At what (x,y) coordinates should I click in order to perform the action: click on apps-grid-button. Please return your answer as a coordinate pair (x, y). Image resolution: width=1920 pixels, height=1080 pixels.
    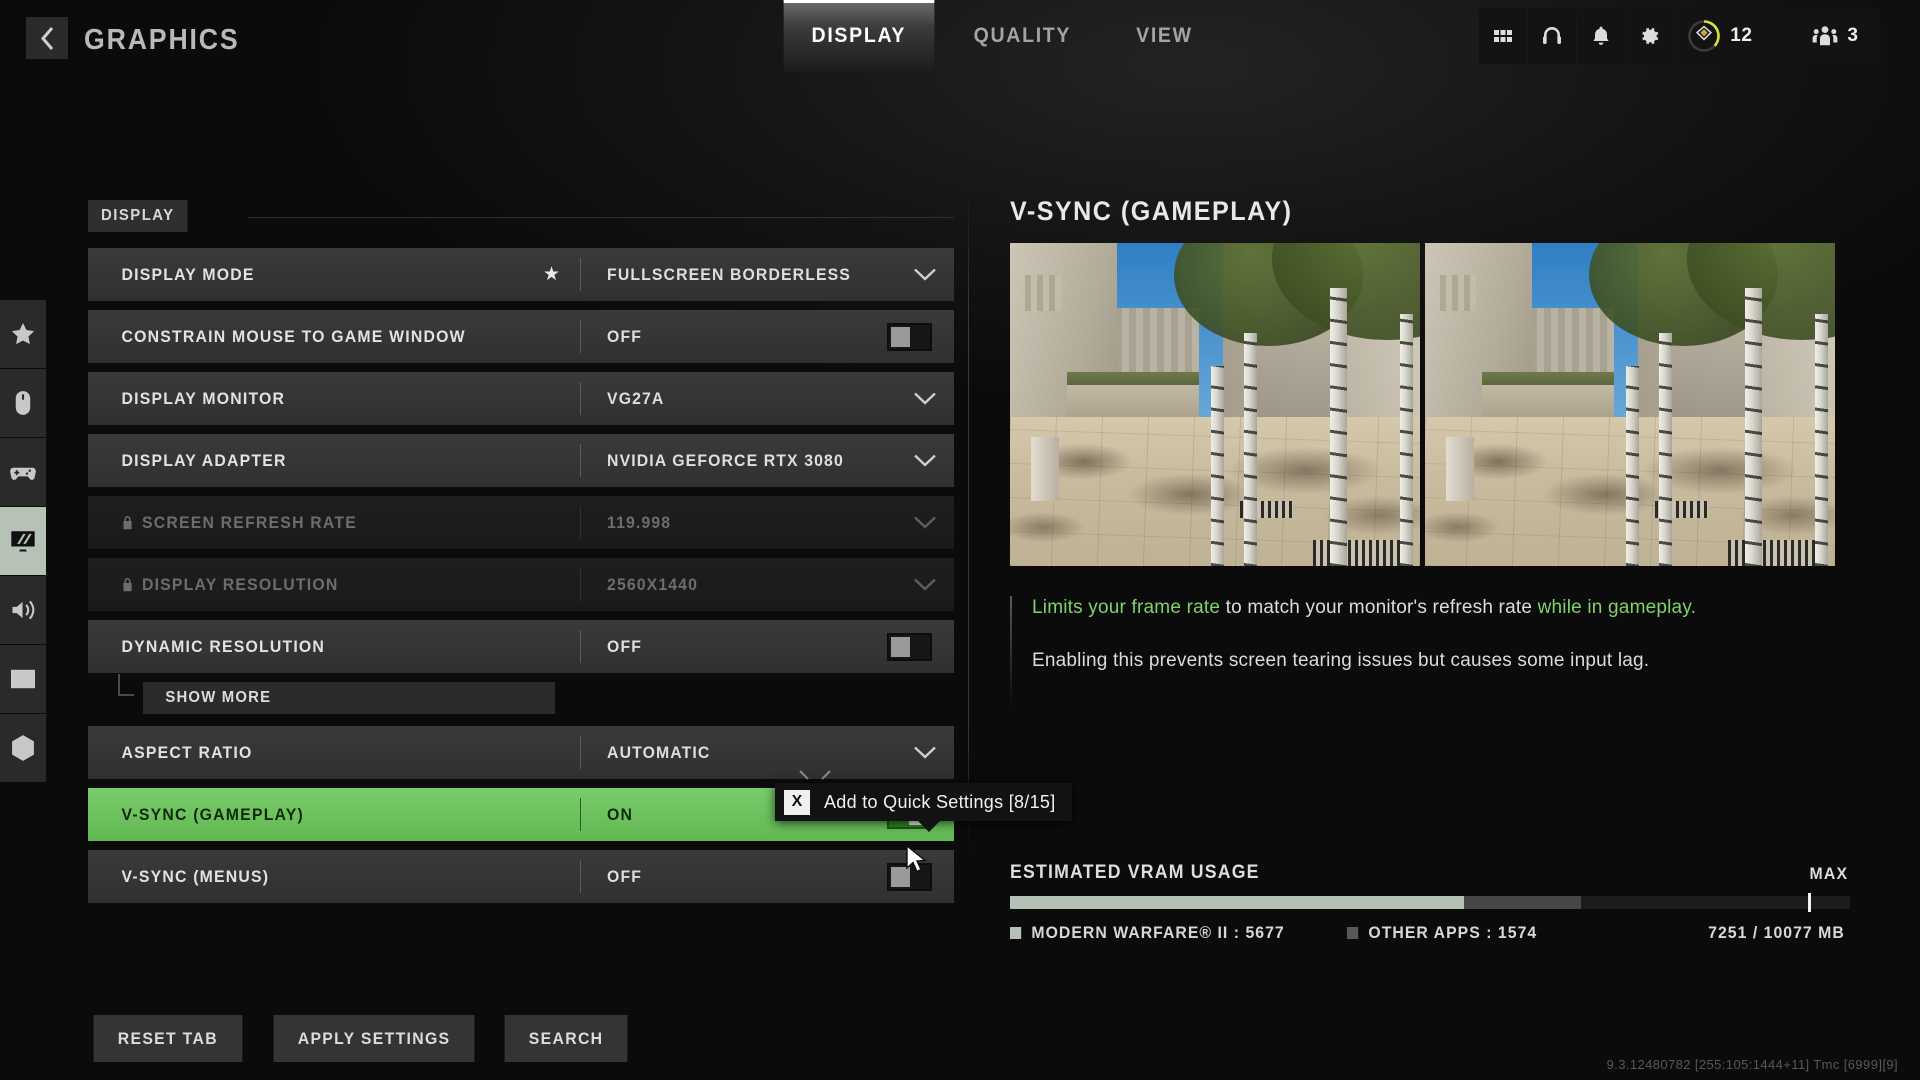
    Looking at the image, I should click on (1503, 36).